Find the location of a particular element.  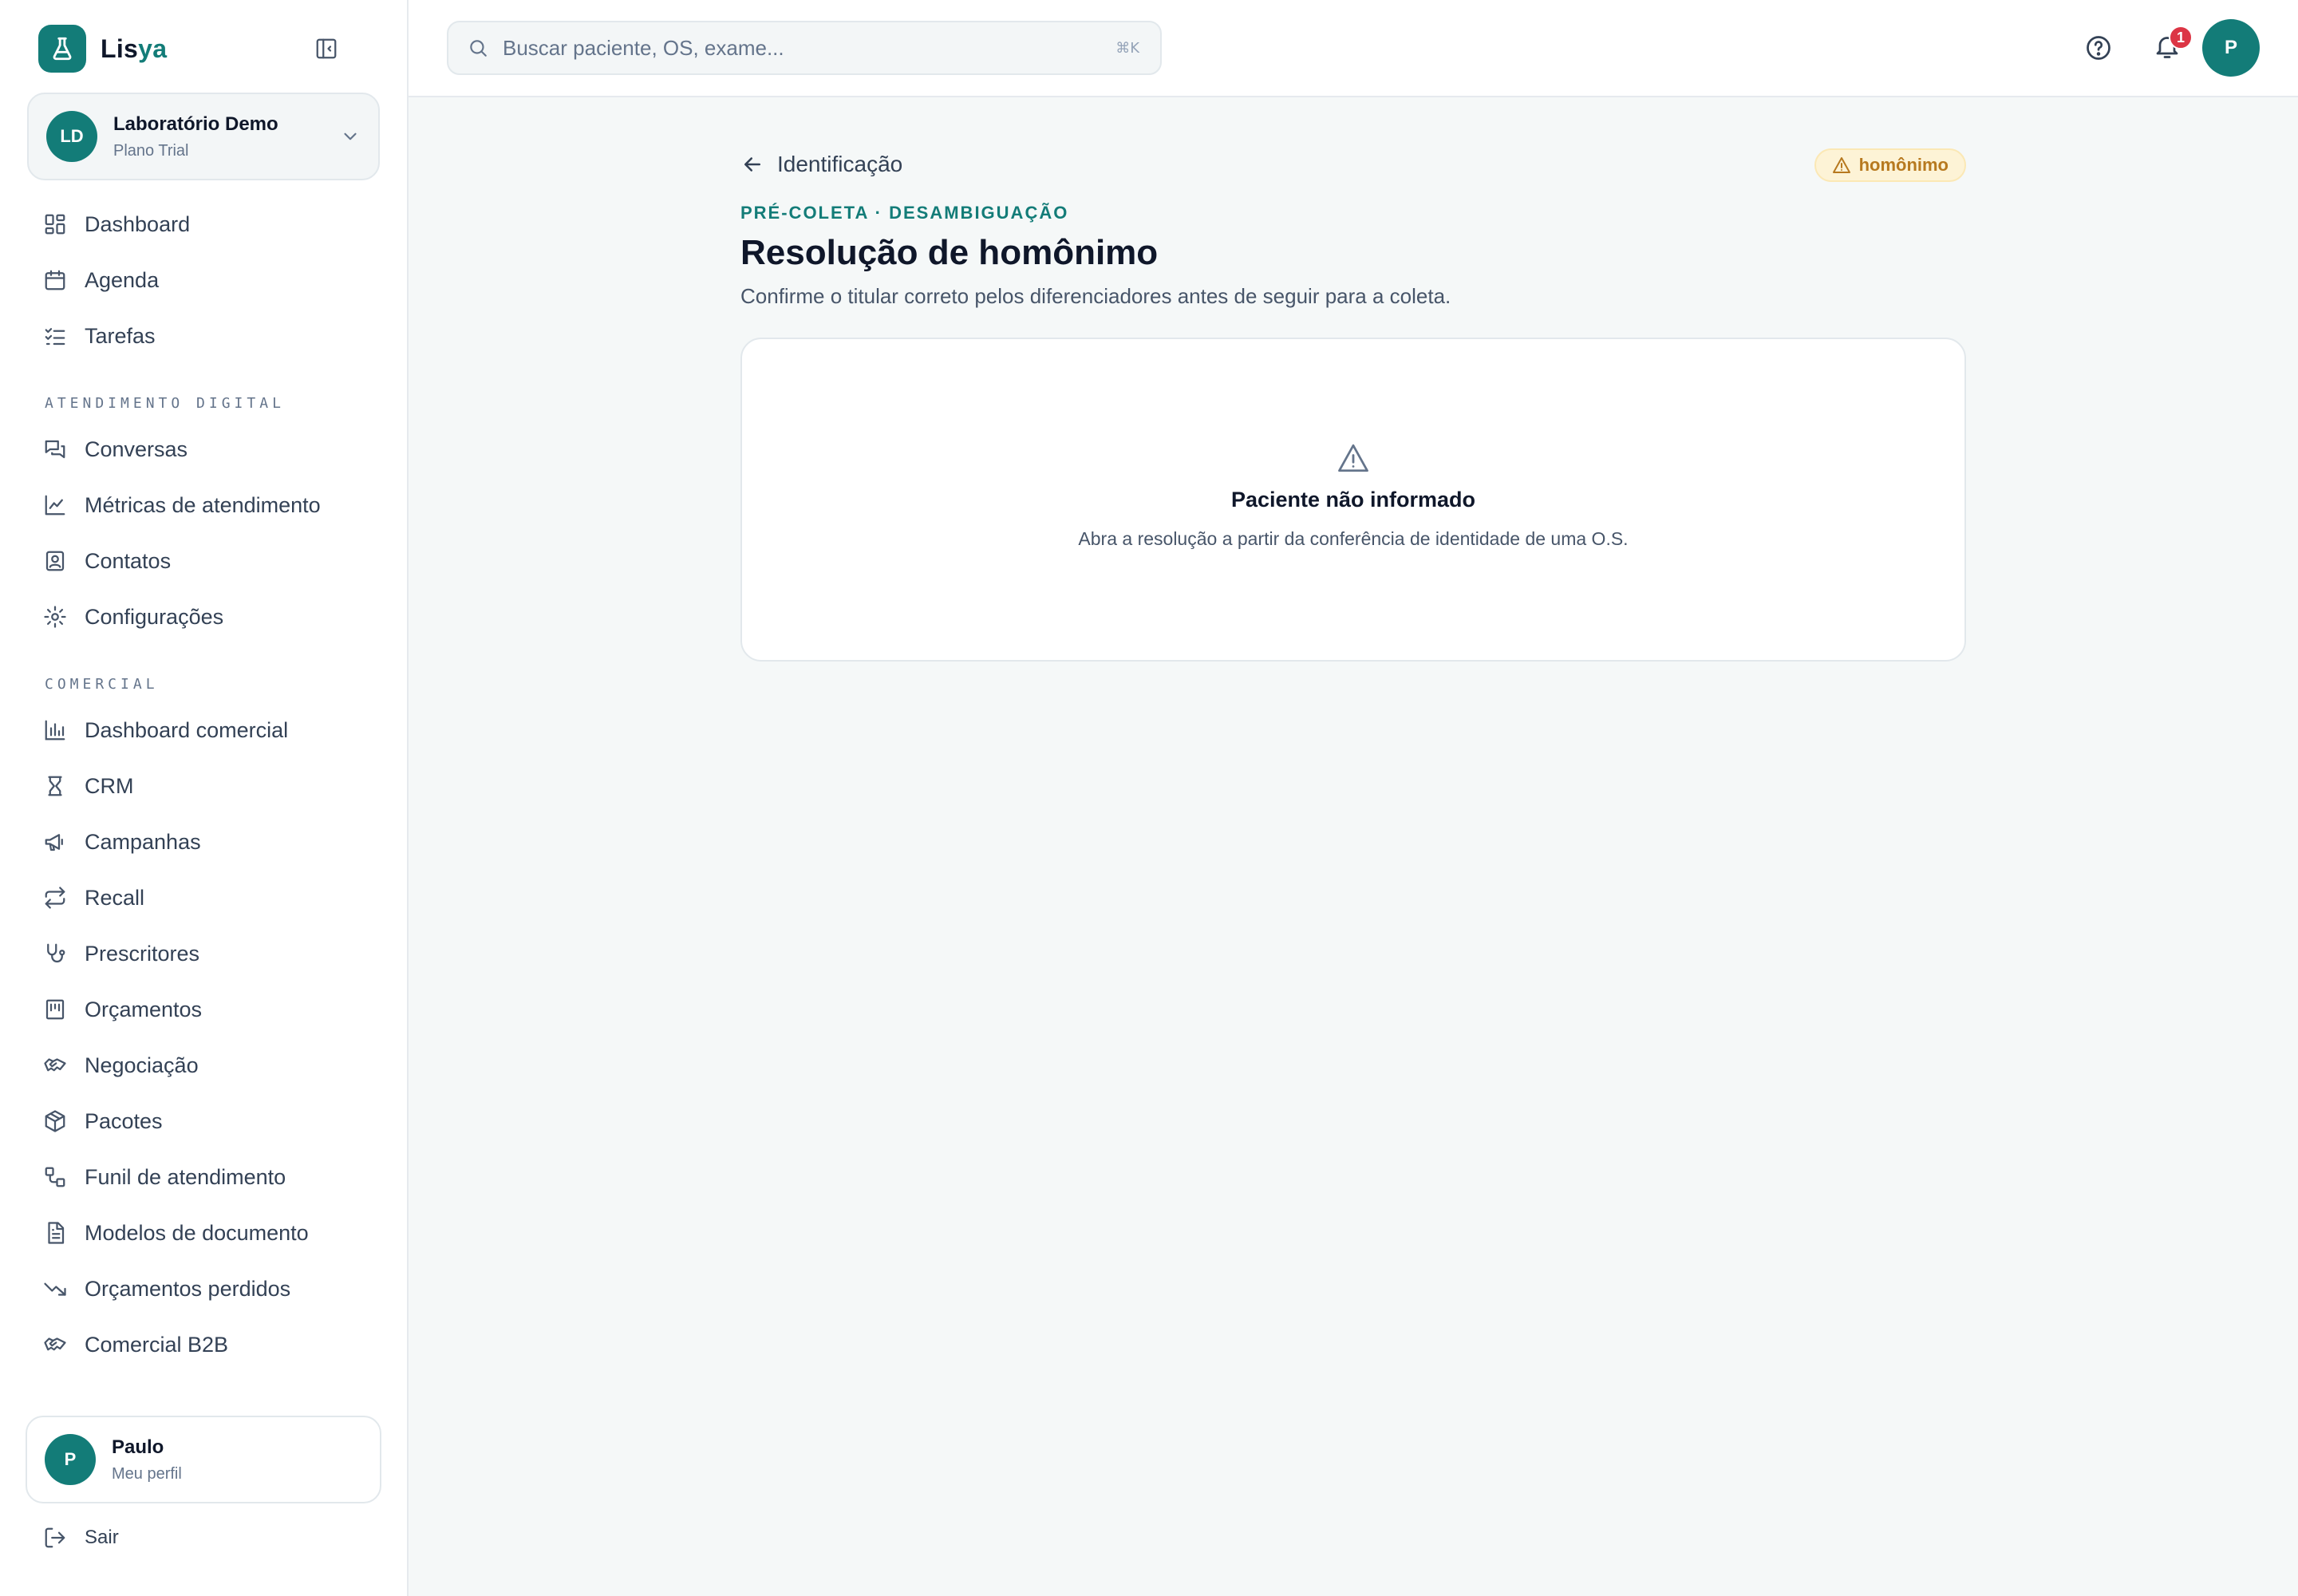

sidebar-item-negociacao: Negociação is located at coordinates (204, 1065).